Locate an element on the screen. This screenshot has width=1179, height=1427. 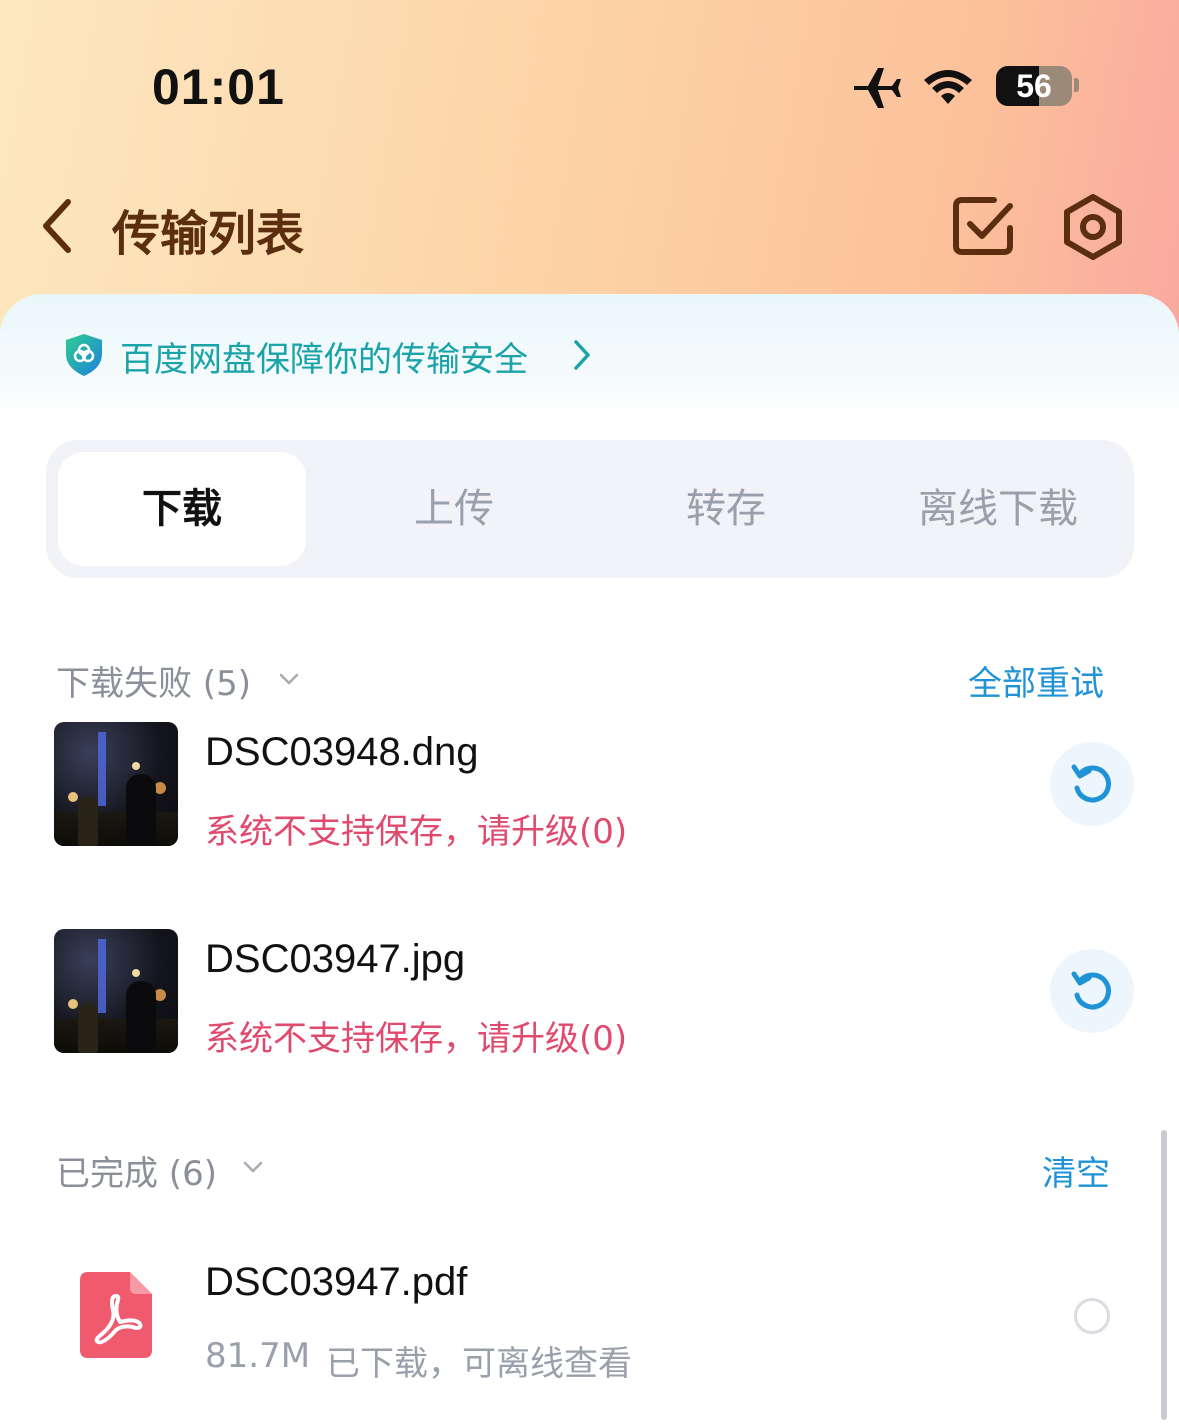
battery-indicator: 56 is located at coordinates (1034, 86).